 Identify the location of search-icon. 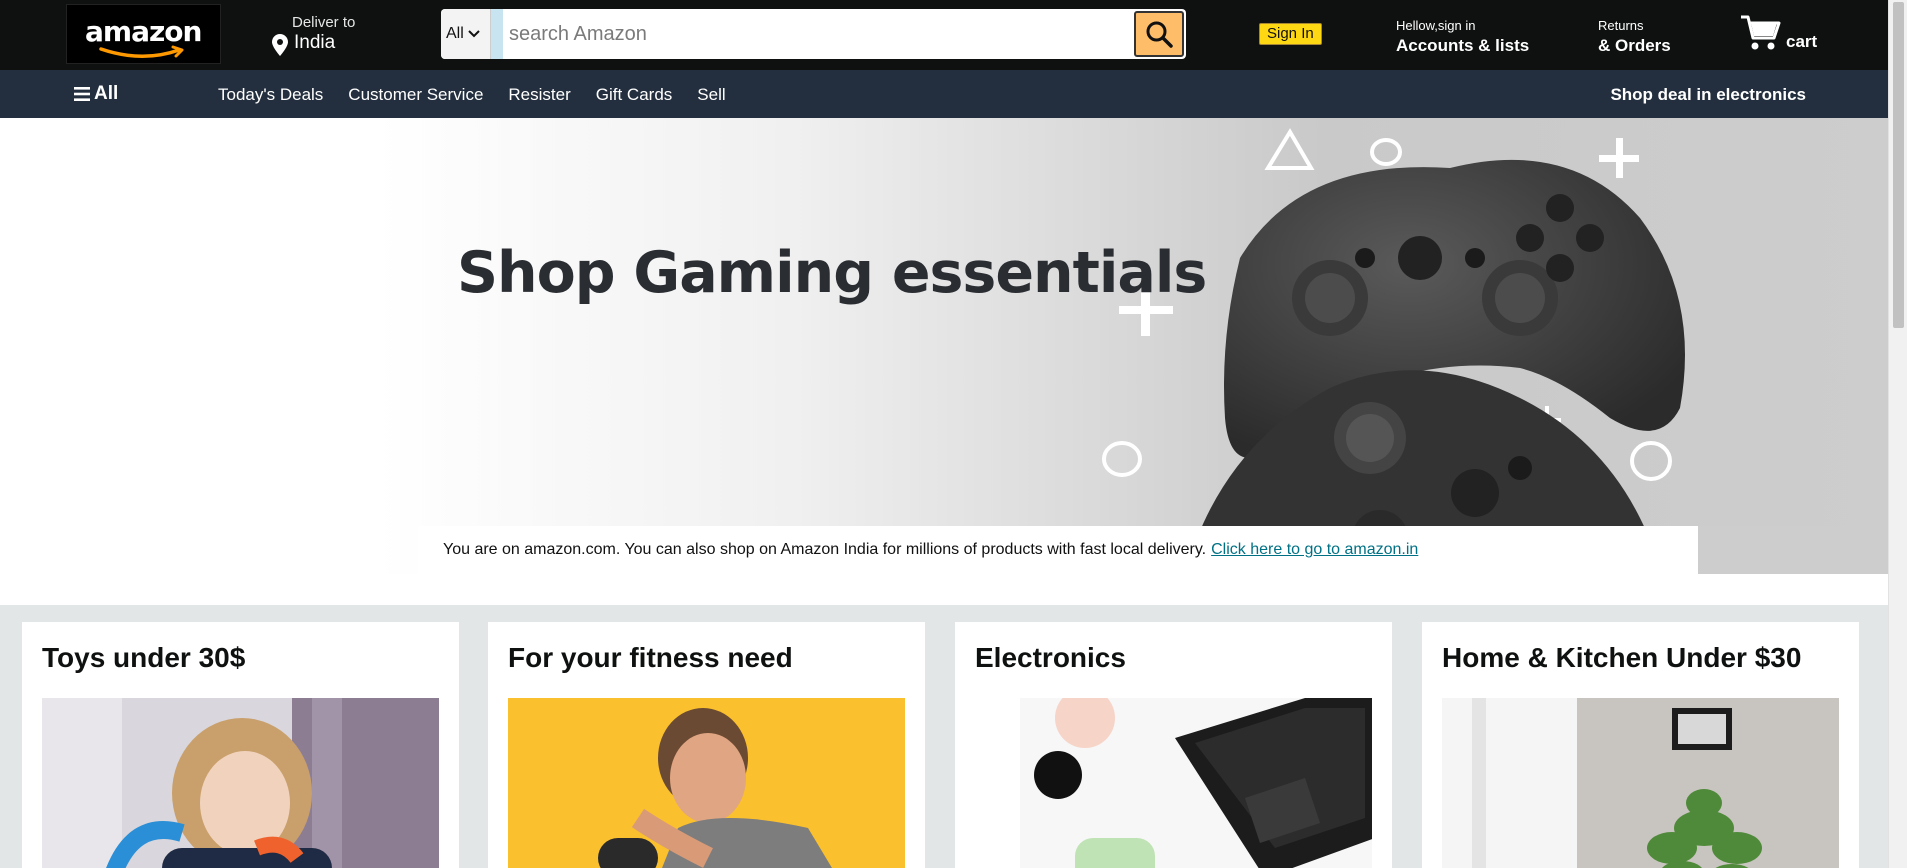
(1159, 34).